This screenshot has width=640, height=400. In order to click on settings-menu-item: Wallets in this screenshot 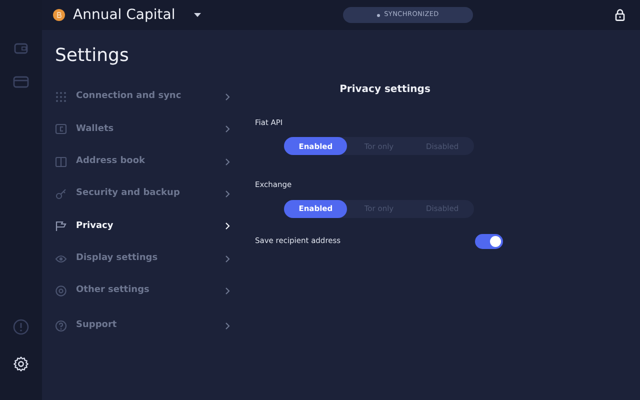, I will do `click(141, 129)`.